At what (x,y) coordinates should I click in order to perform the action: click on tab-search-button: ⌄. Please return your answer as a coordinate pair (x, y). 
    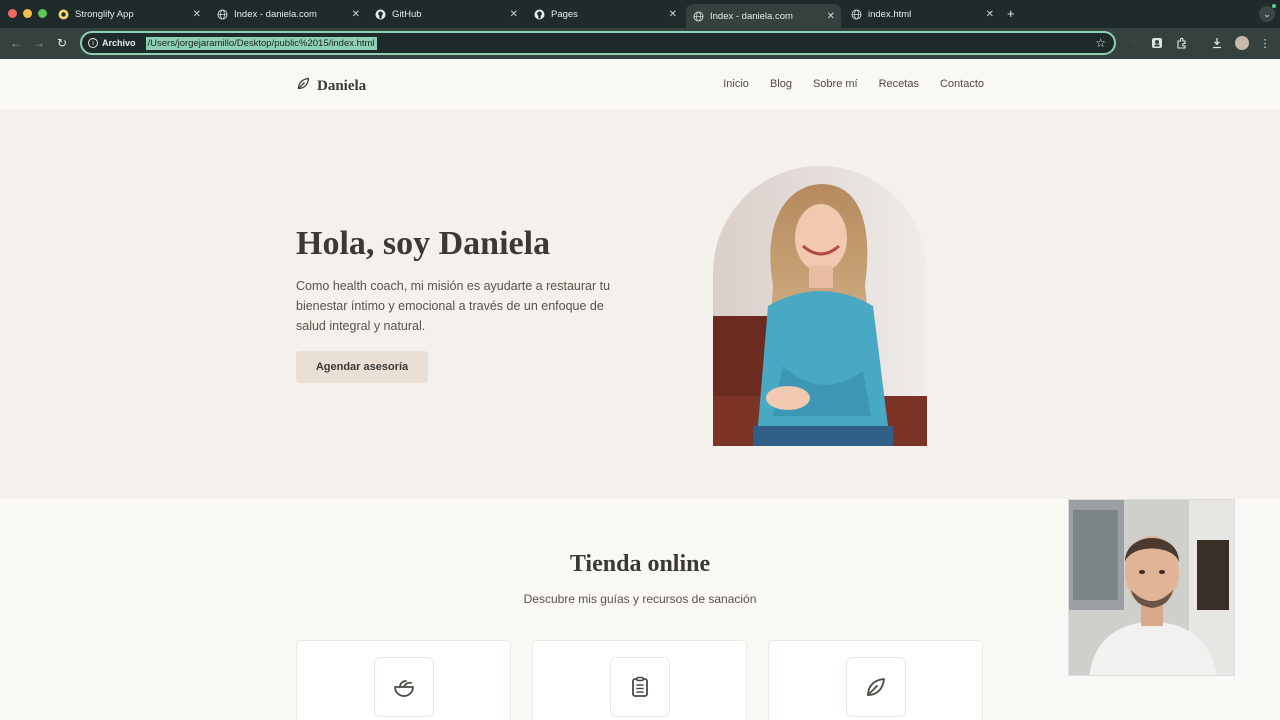
    Looking at the image, I should click on (1267, 14).